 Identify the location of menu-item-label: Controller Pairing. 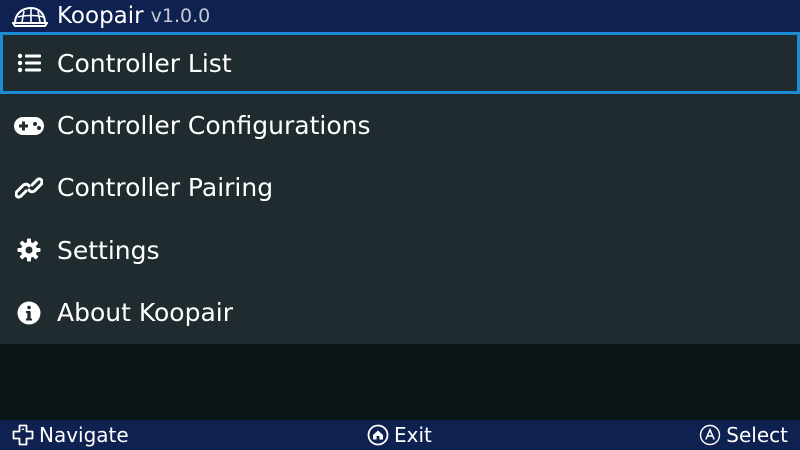
(165, 188).